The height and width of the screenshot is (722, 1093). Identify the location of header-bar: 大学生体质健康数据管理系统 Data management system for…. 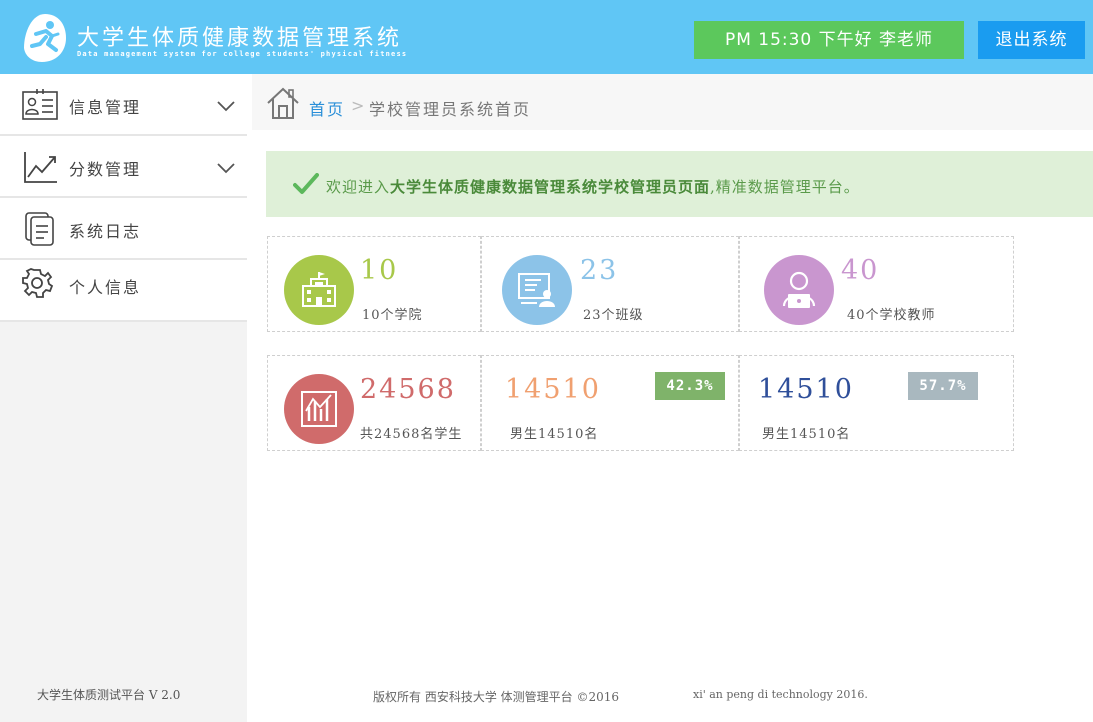
(546, 37).